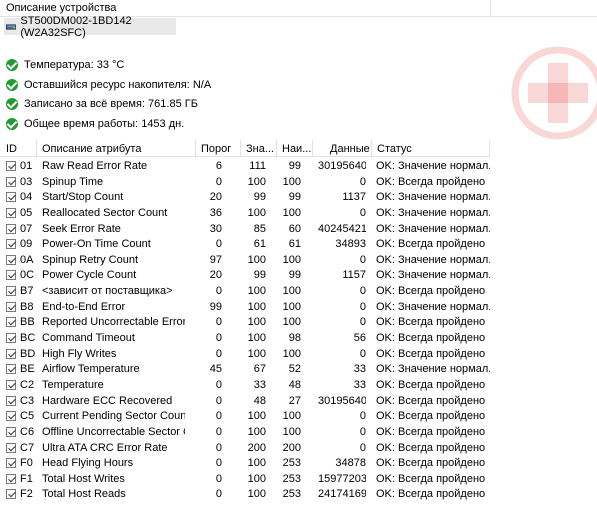  Describe the element at coordinates (294, 384) in the screenshot. I see `cell-worst: 48` at that location.